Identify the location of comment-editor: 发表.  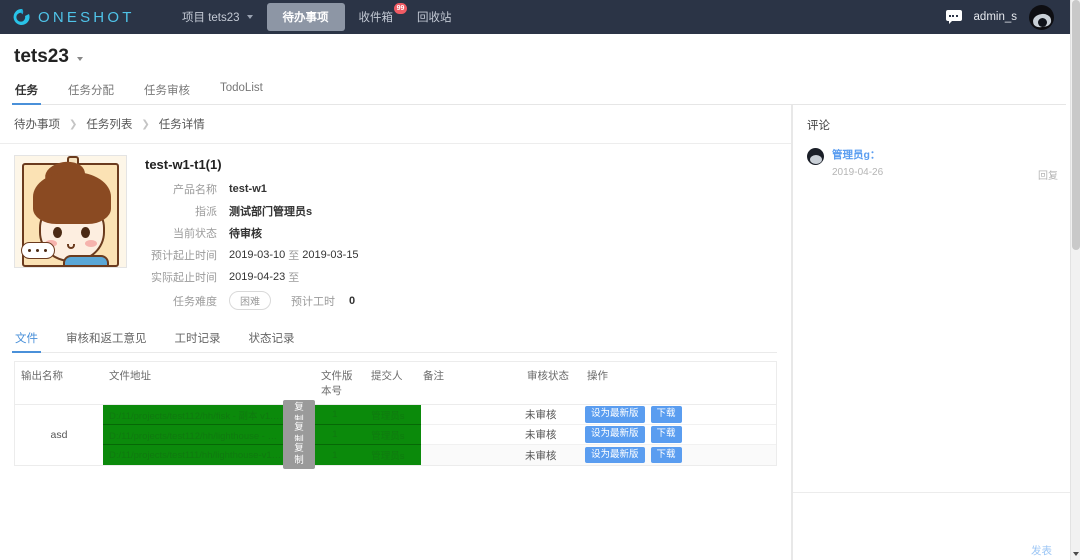
(932, 526).